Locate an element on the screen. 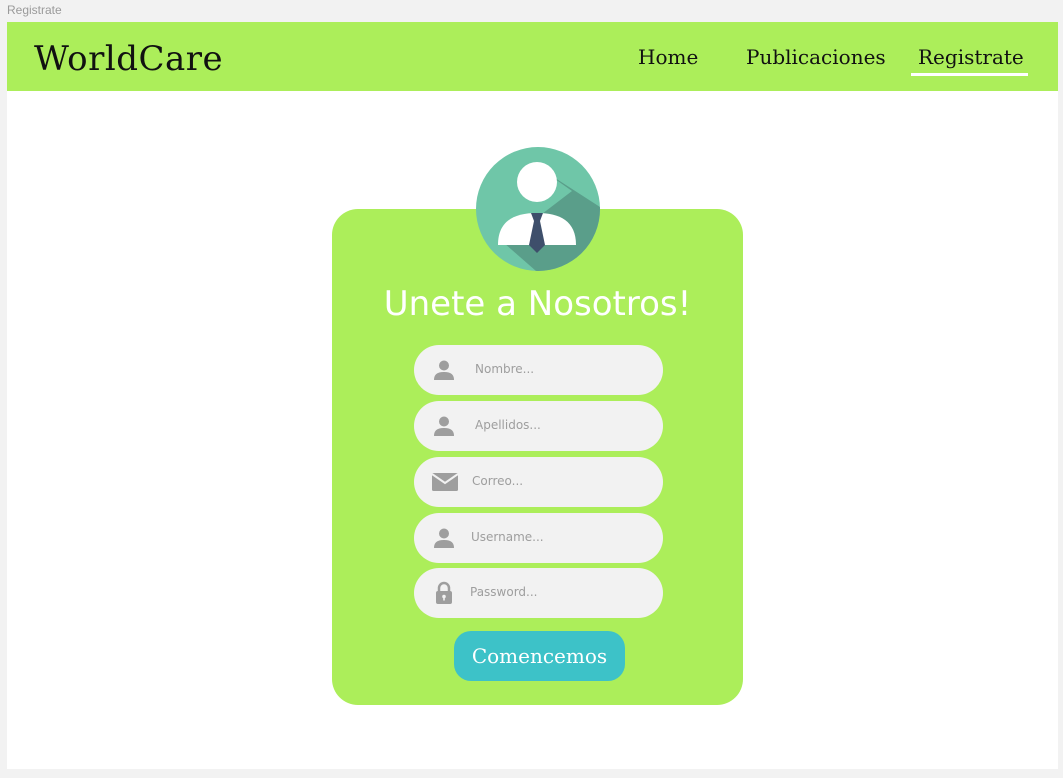 This screenshot has width=1063, height=778. user-avatar-icon is located at coordinates (538, 209).